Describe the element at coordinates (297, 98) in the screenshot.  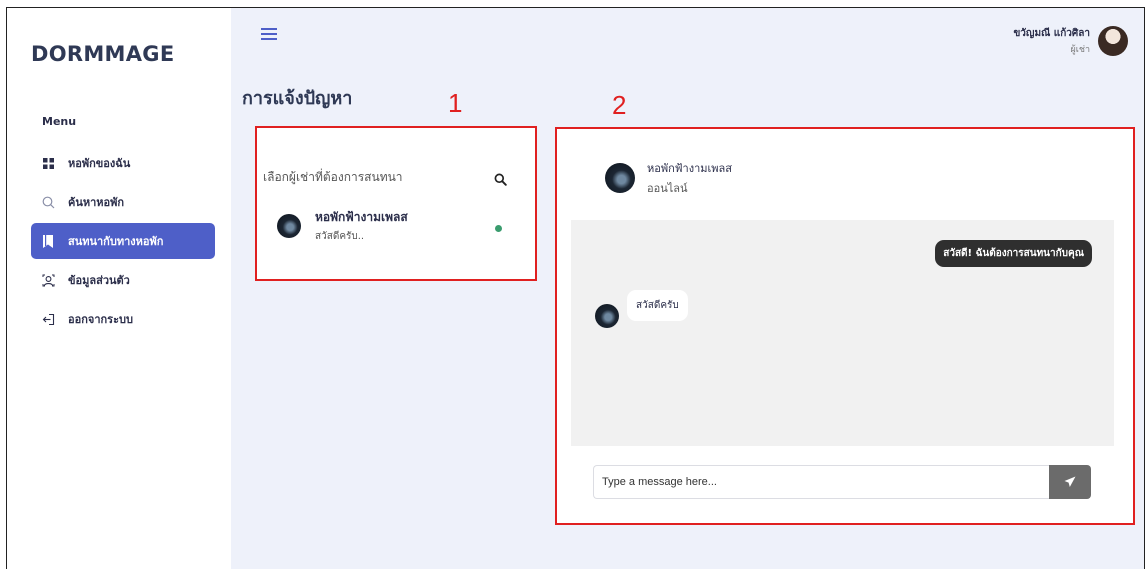
I see `page-title: การแจ้งปัญหา` at that location.